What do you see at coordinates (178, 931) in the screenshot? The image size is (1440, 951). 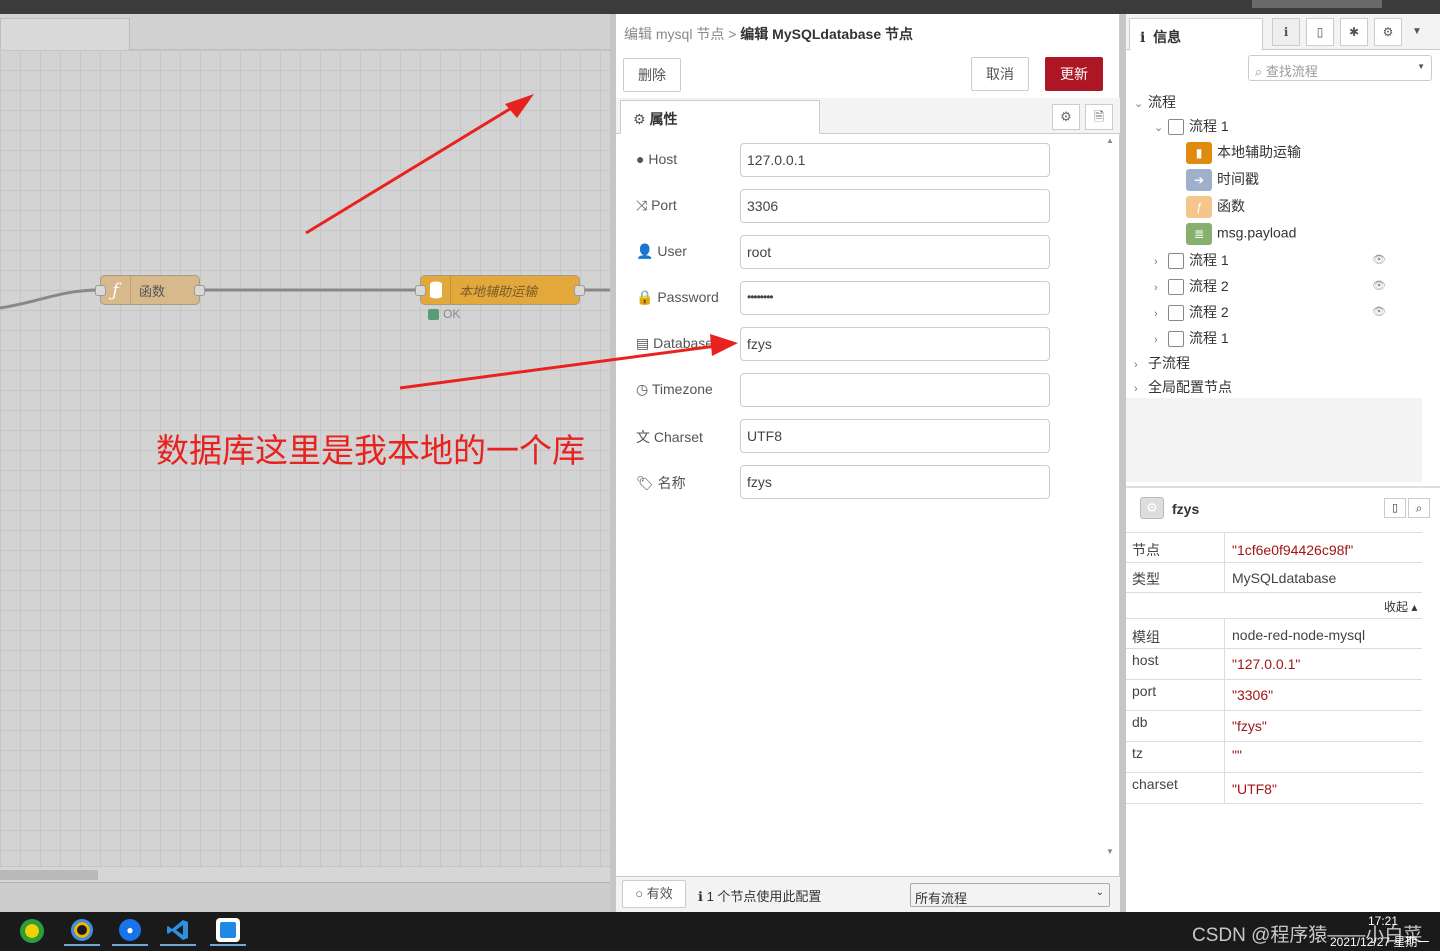 I see `vscode-icon` at bounding box center [178, 931].